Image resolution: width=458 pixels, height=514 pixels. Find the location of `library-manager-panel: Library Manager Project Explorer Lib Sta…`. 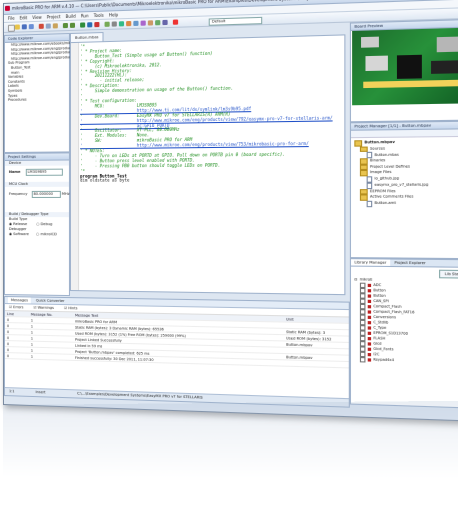

library-manager-panel: Library Manager Project Explorer Lib Sta… is located at coordinates (403, 333).